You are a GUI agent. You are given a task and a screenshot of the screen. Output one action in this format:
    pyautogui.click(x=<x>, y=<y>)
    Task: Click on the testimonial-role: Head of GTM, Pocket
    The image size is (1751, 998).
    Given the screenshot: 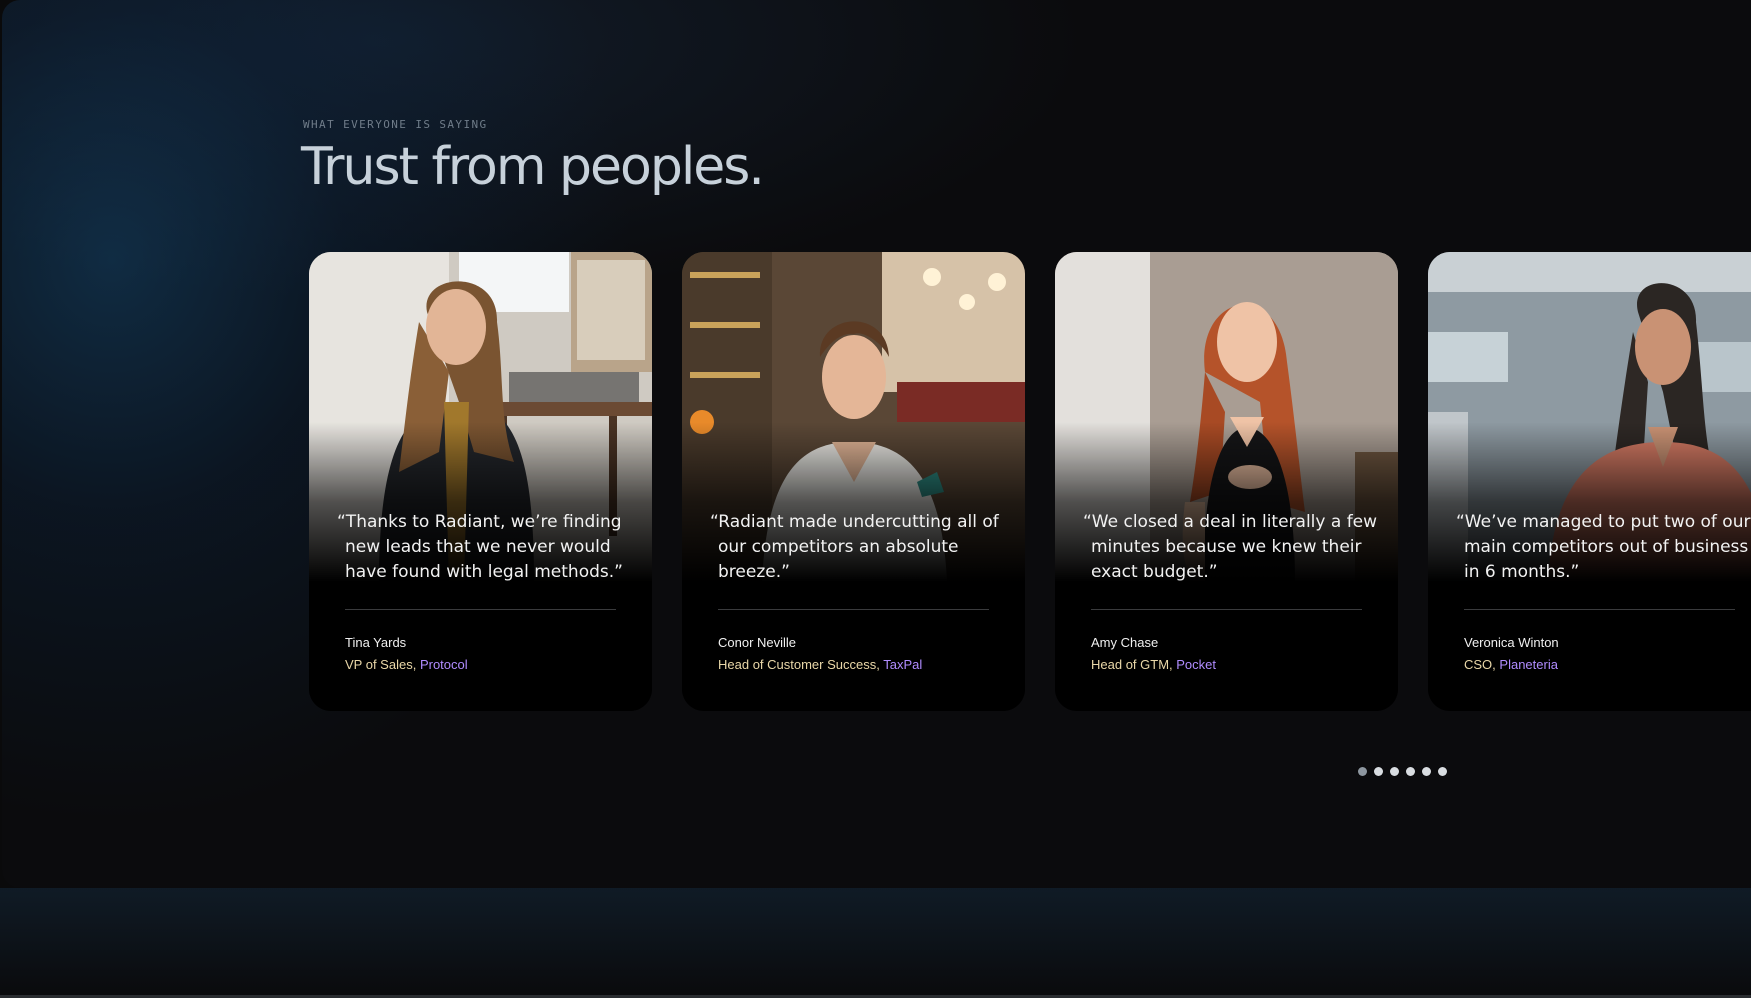 What is the action you would take?
    pyautogui.click(x=1154, y=664)
    